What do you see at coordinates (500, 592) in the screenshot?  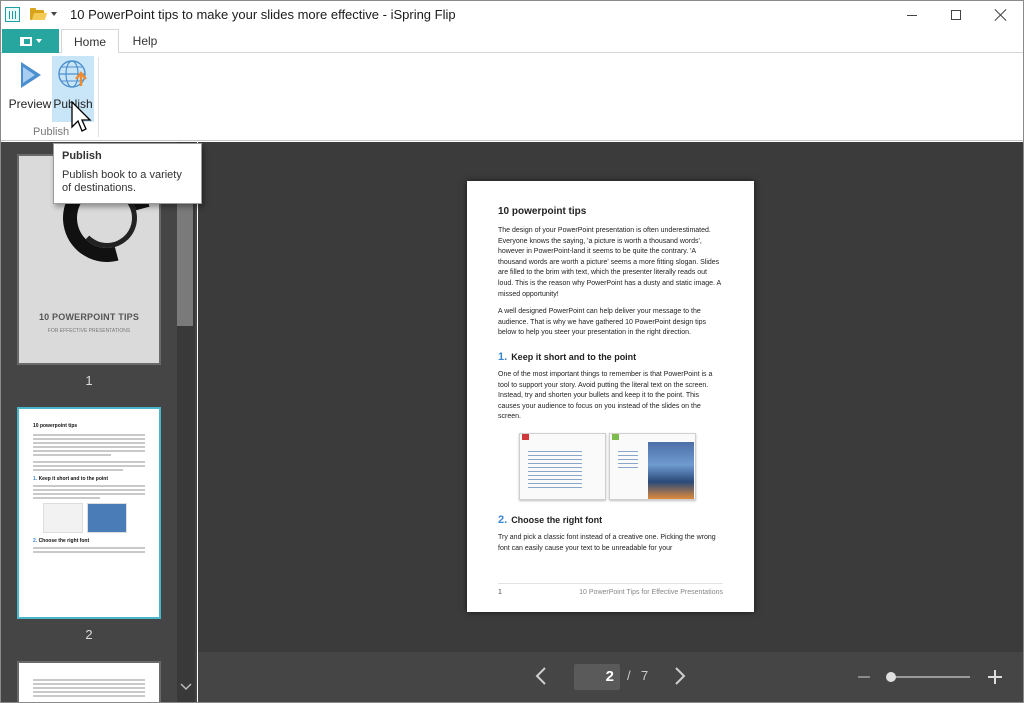 I see `footer-page-number: 1` at bounding box center [500, 592].